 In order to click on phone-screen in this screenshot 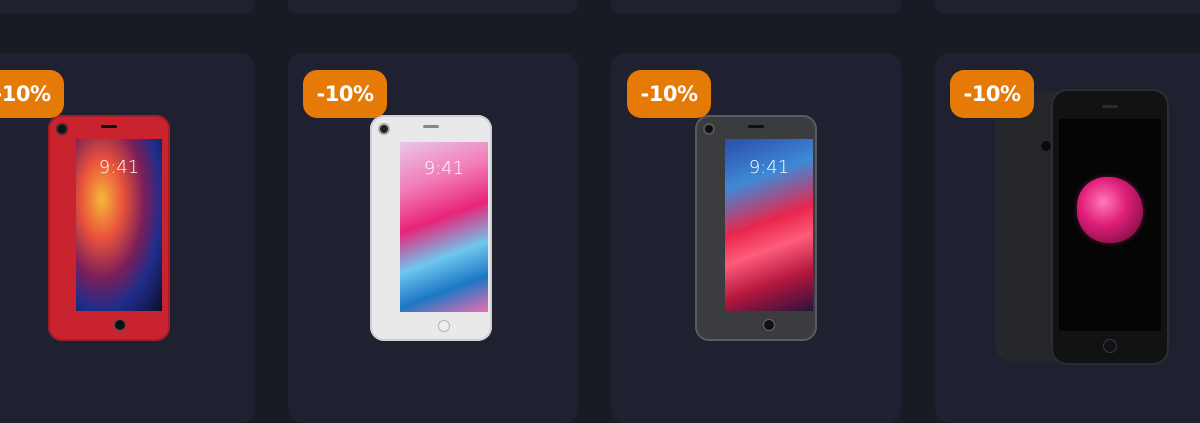, I will do `click(1110, 225)`.